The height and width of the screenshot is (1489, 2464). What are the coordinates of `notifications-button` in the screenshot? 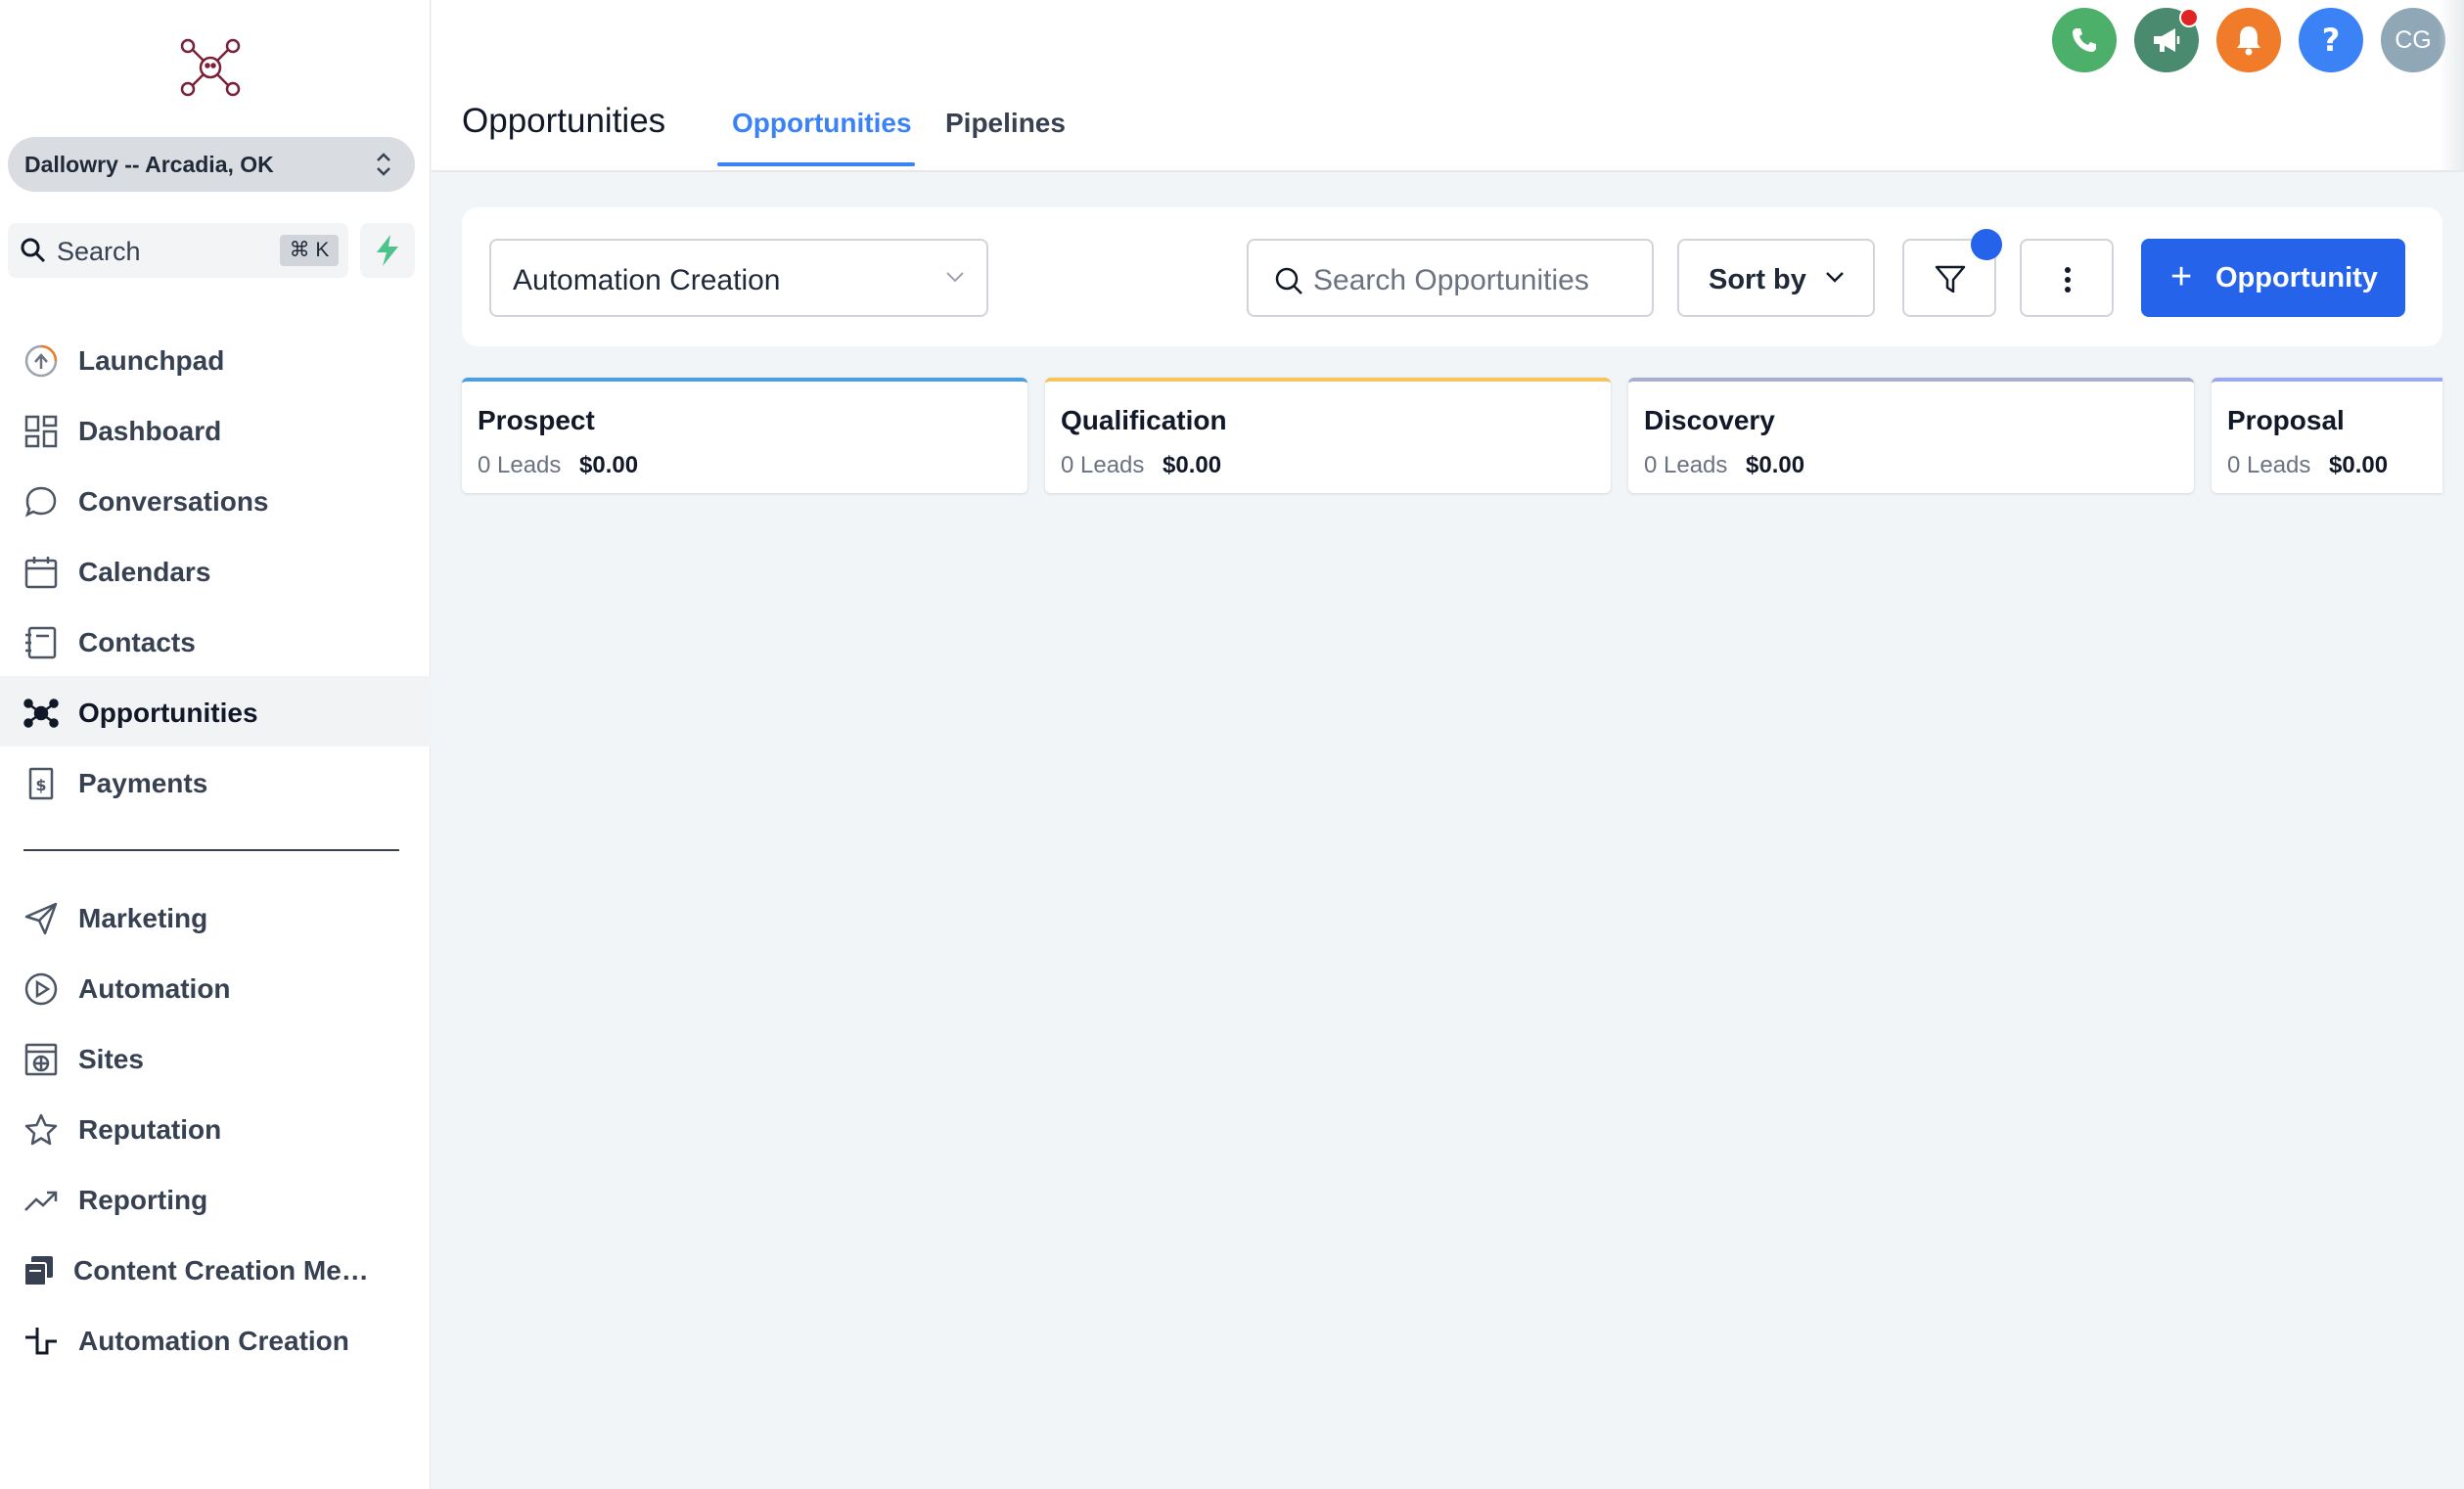 It's located at (2248, 40).